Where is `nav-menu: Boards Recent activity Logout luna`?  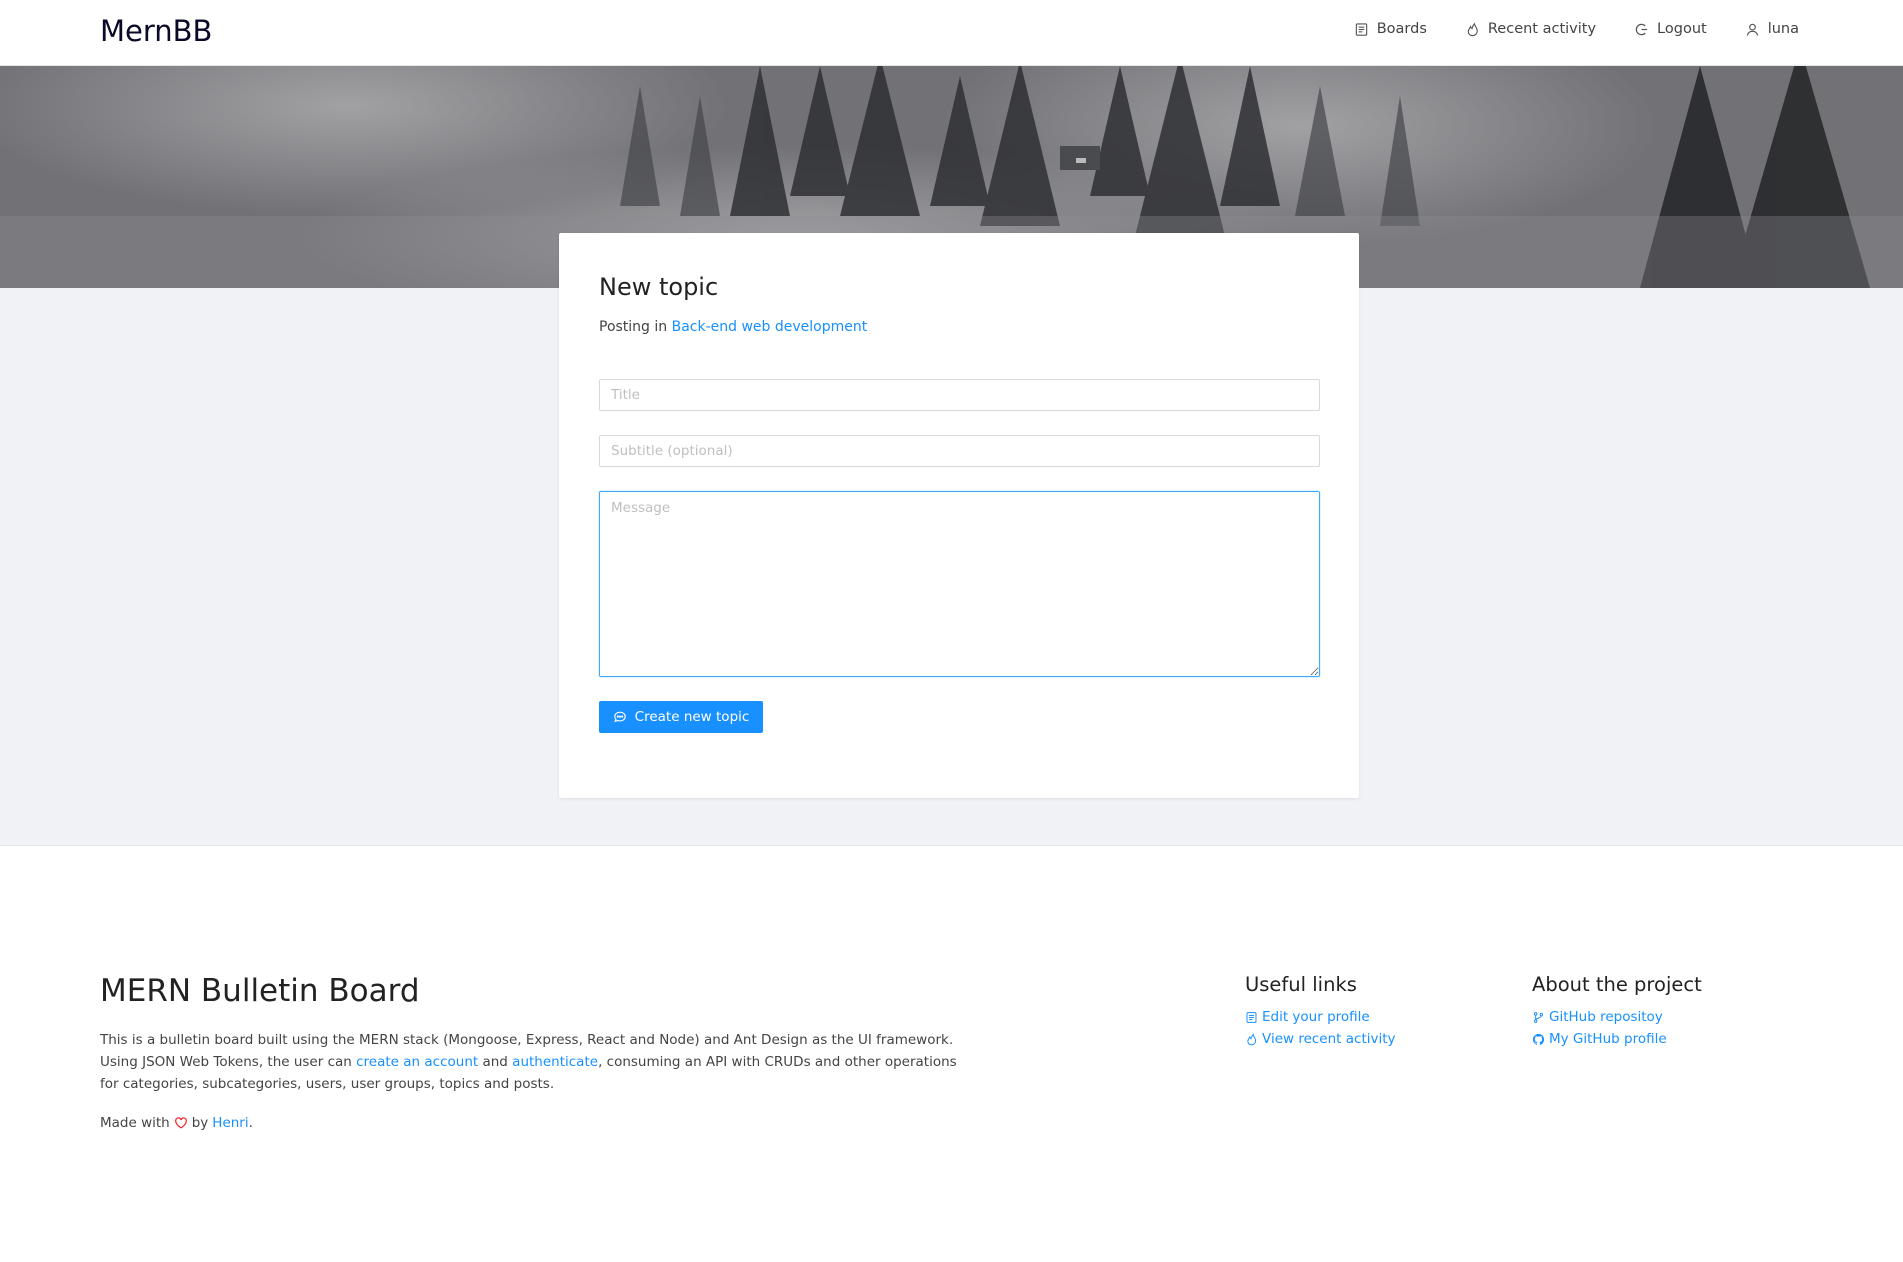
nav-menu: Boards Recent activity Logout luna is located at coordinates (1576, 29).